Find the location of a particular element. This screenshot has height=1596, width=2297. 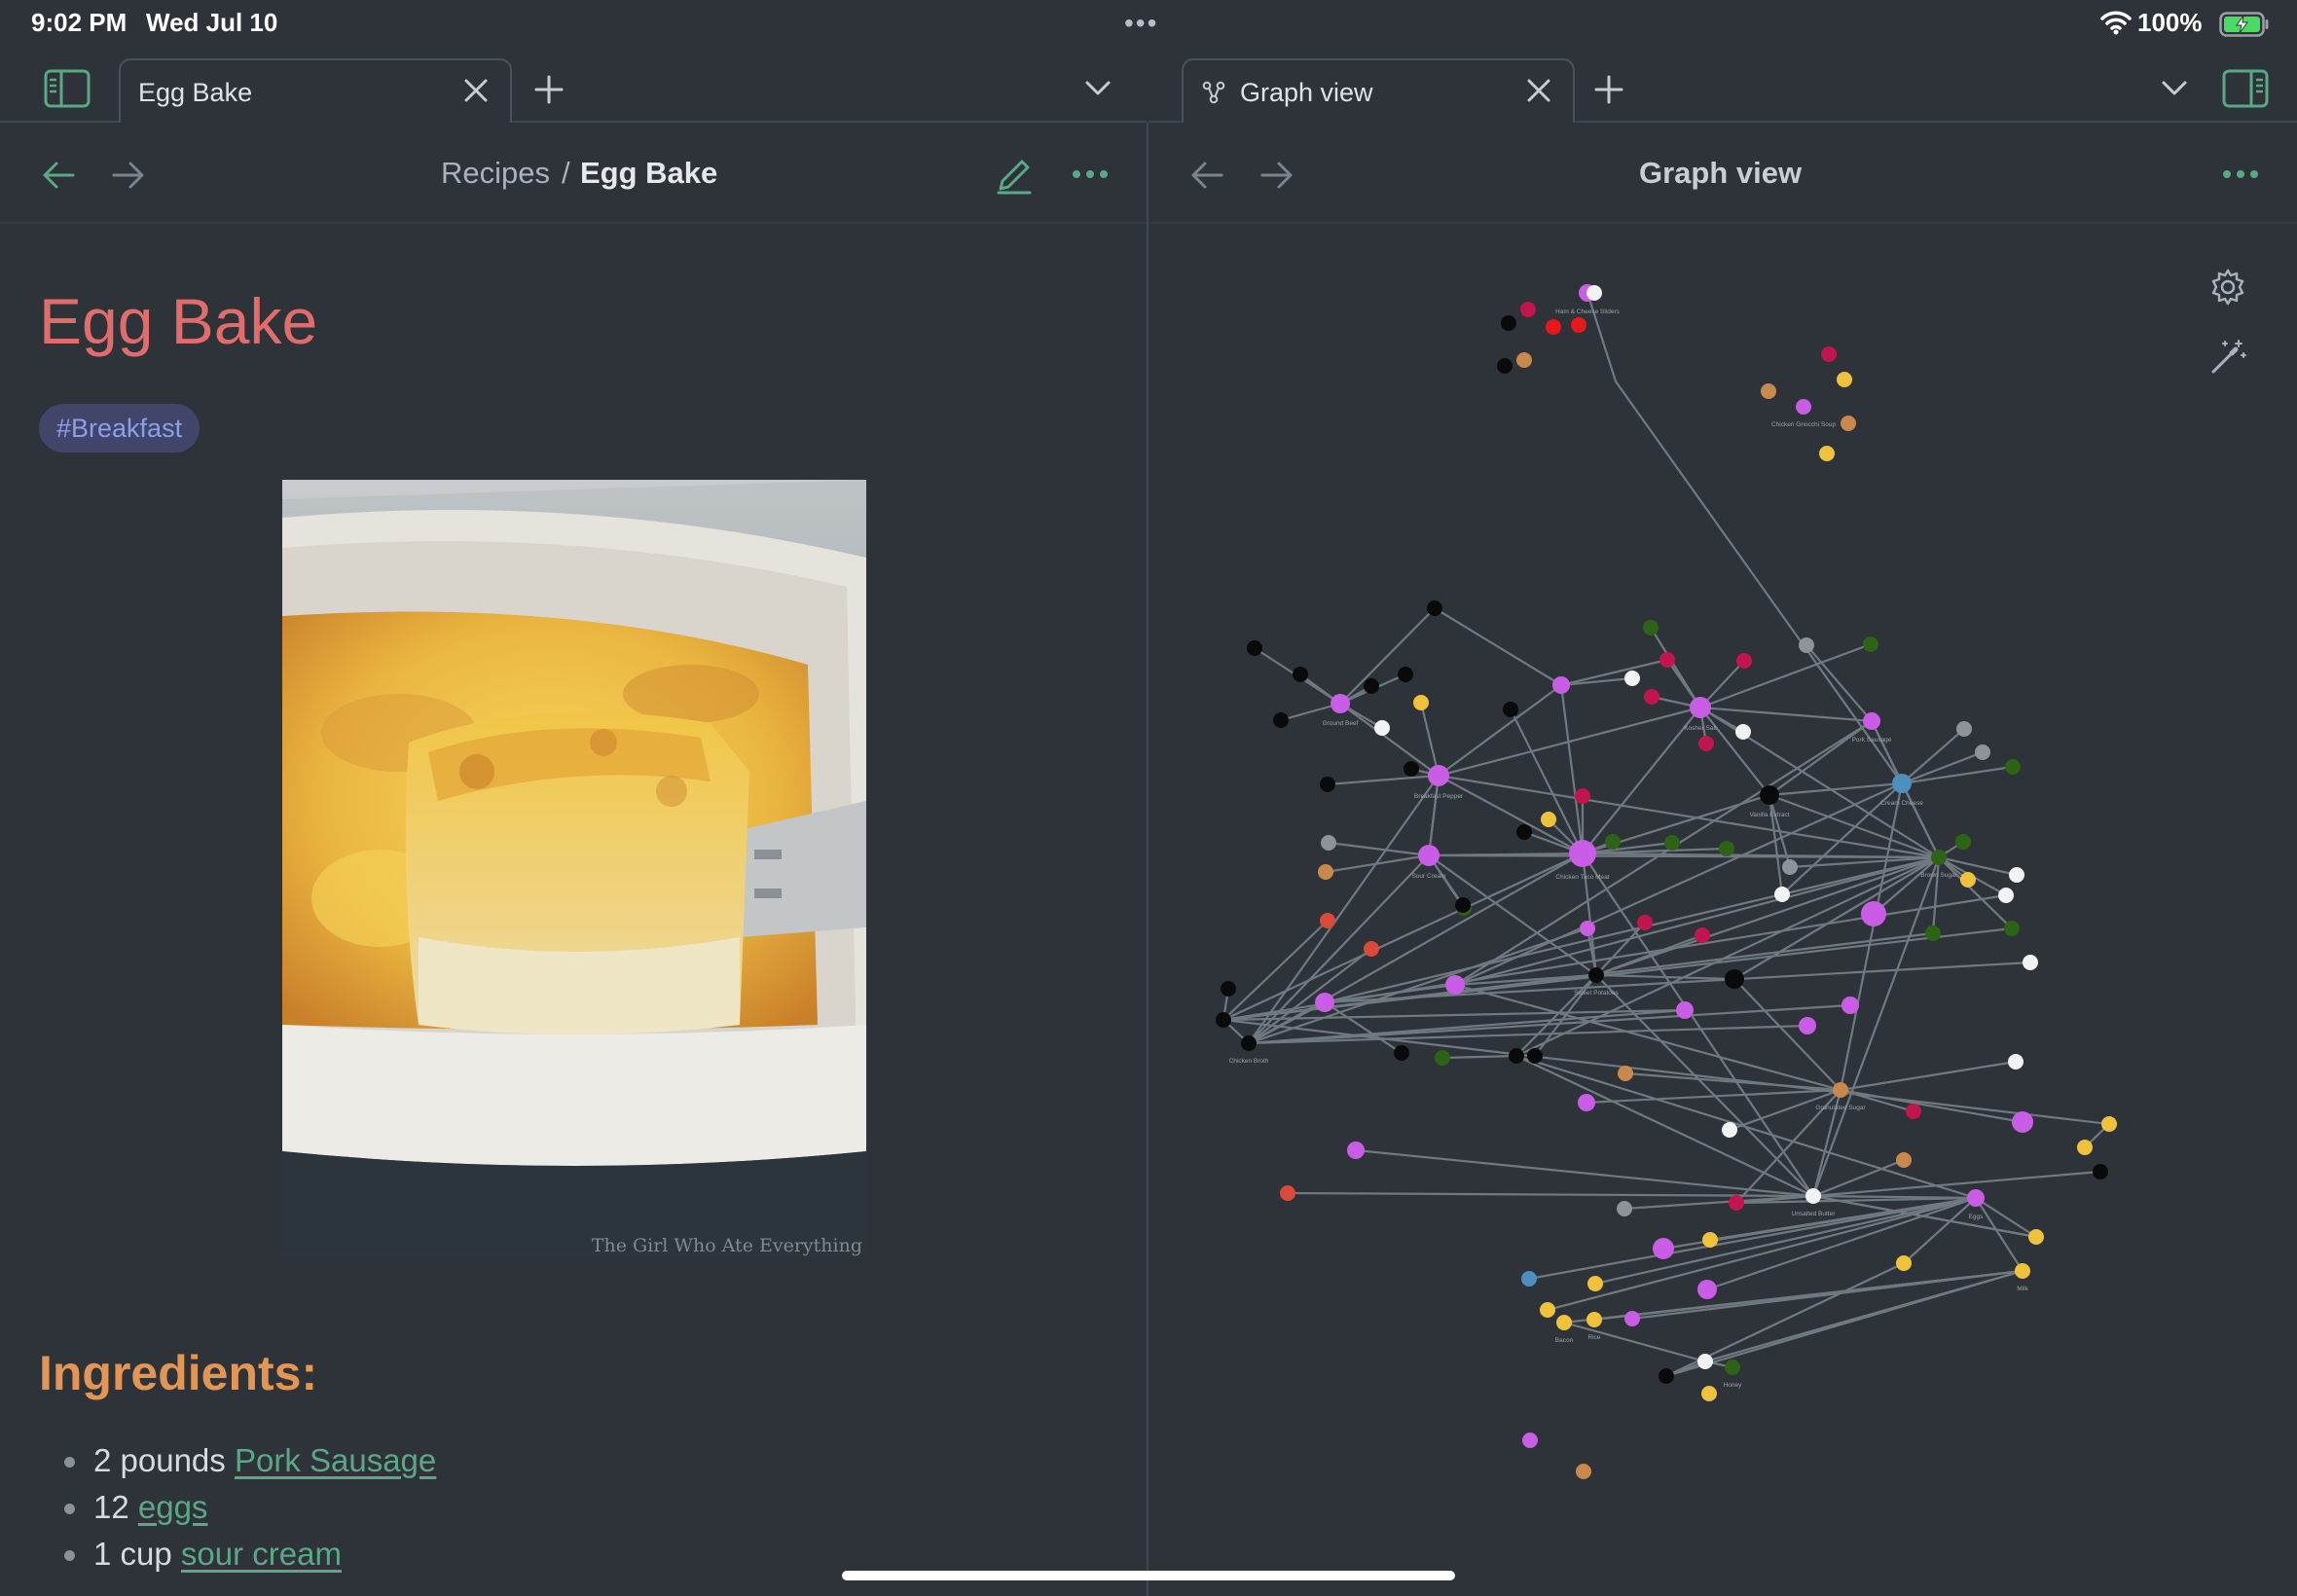

edit-pencil-icon is located at coordinates (1014, 176).